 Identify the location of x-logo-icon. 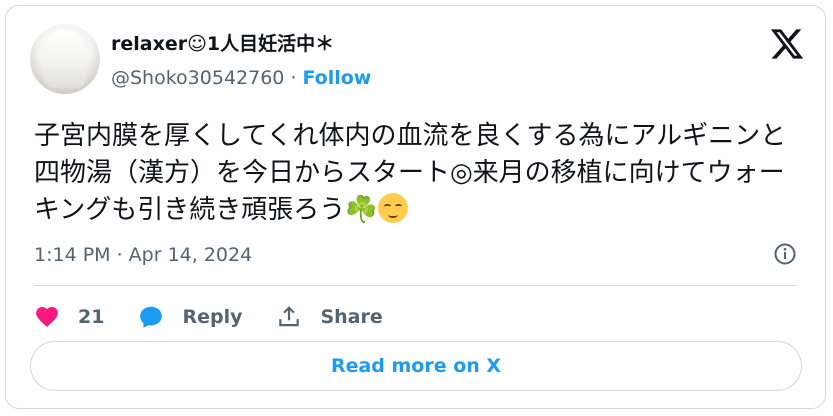
(787, 44).